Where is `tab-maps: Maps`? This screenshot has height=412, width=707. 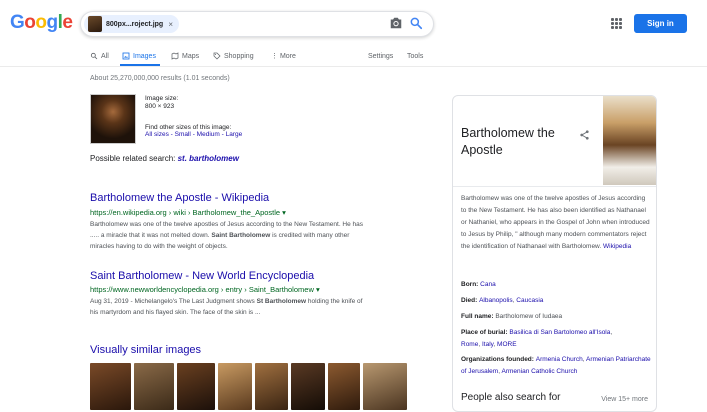
tab-maps: Maps is located at coordinates (185, 56).